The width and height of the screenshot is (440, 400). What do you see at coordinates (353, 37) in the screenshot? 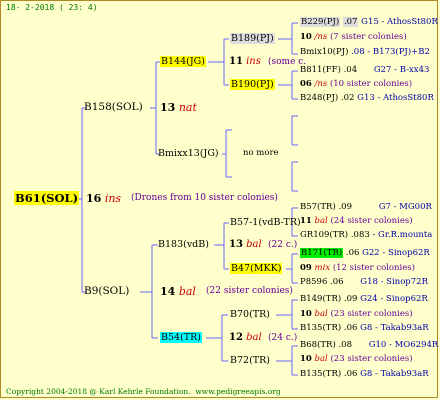
I see `l4-row-2: 10 /ns (7 sister colonies)` at bounding box center [353, 37].